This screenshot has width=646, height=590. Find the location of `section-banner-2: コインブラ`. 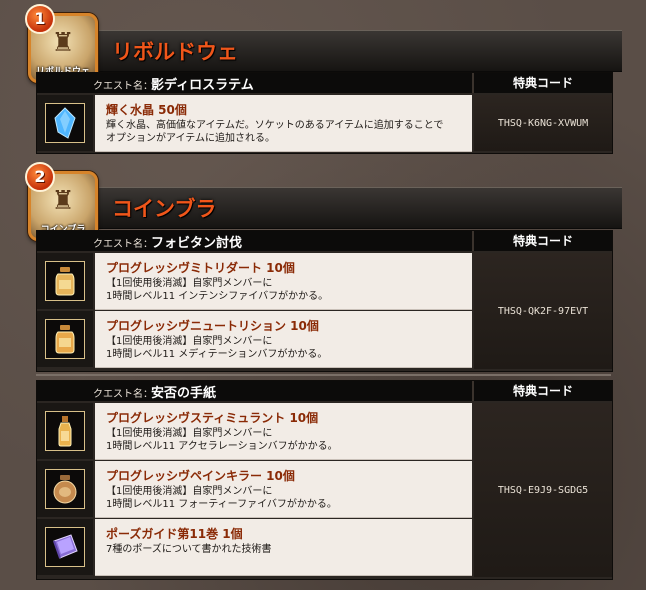

section-banner-2: コインブラ is located at coordinates (326, 208).